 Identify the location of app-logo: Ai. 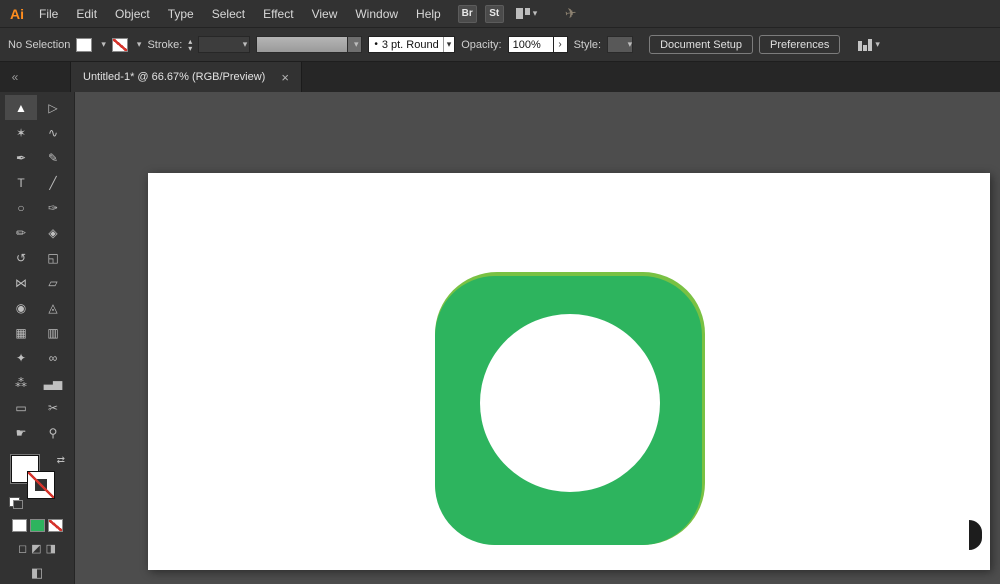
(17, 14).